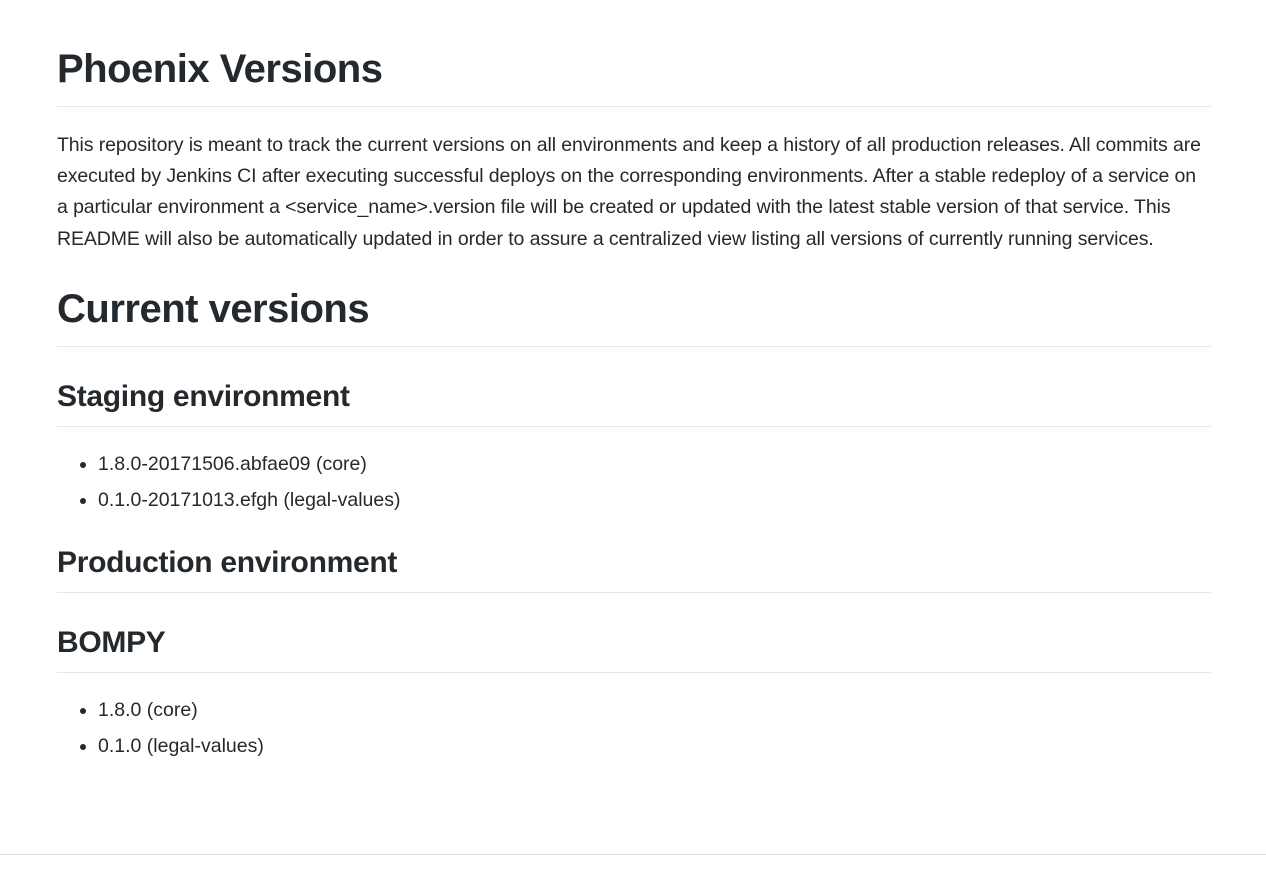 This screenshot has width=1266, height=891. What do you see at coordinates (634, 648) in the screenshot?
I see `bompy-heading: BOMPY` at bounding box center [634, 648].